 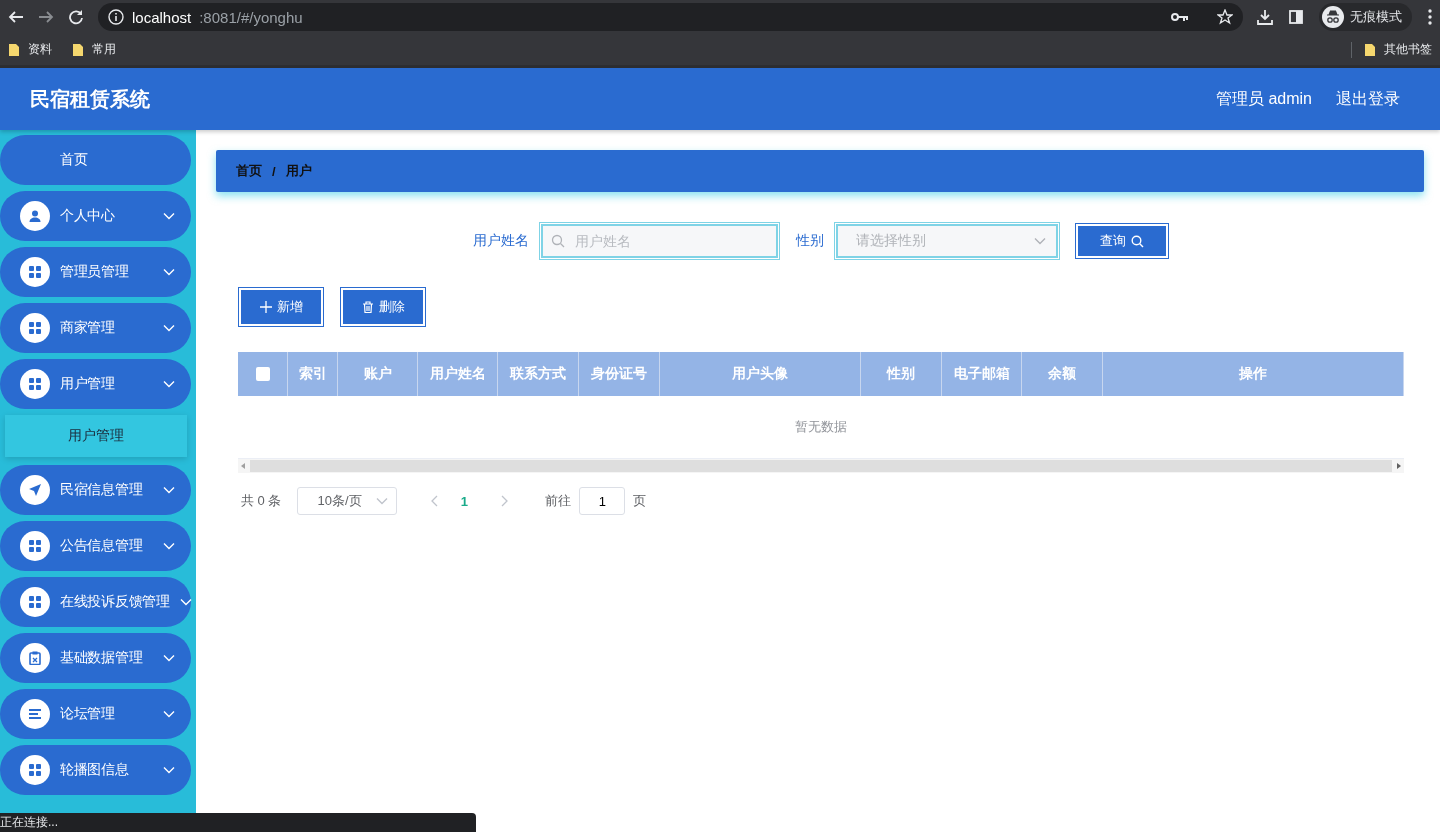 What do you see at coordinates (262, 374) in the screenshot?
I see `select-all-checkbox` at bounding box center [262, 374].